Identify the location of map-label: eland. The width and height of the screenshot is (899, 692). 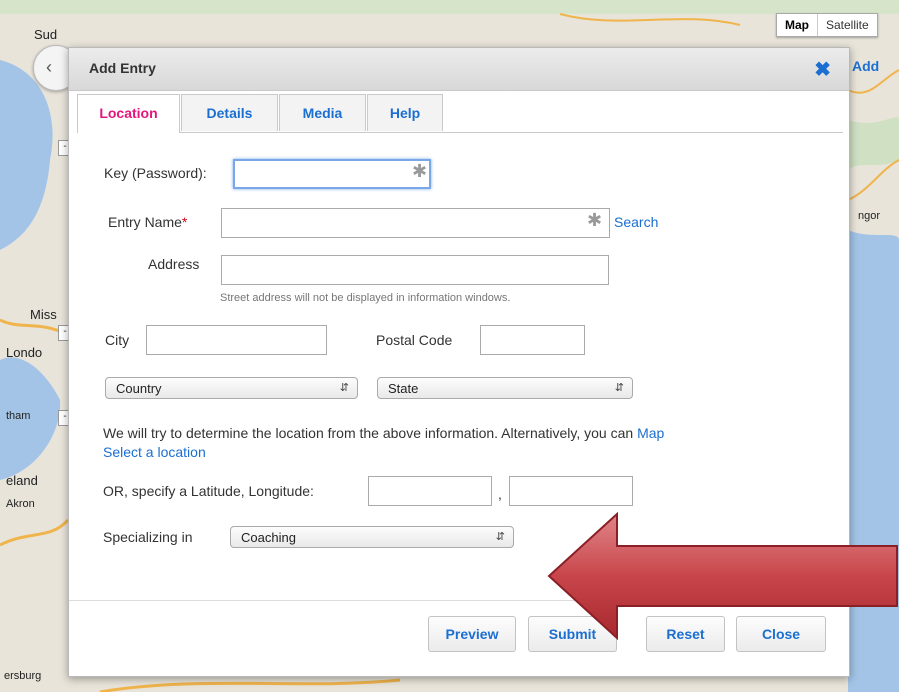
(22, 480).